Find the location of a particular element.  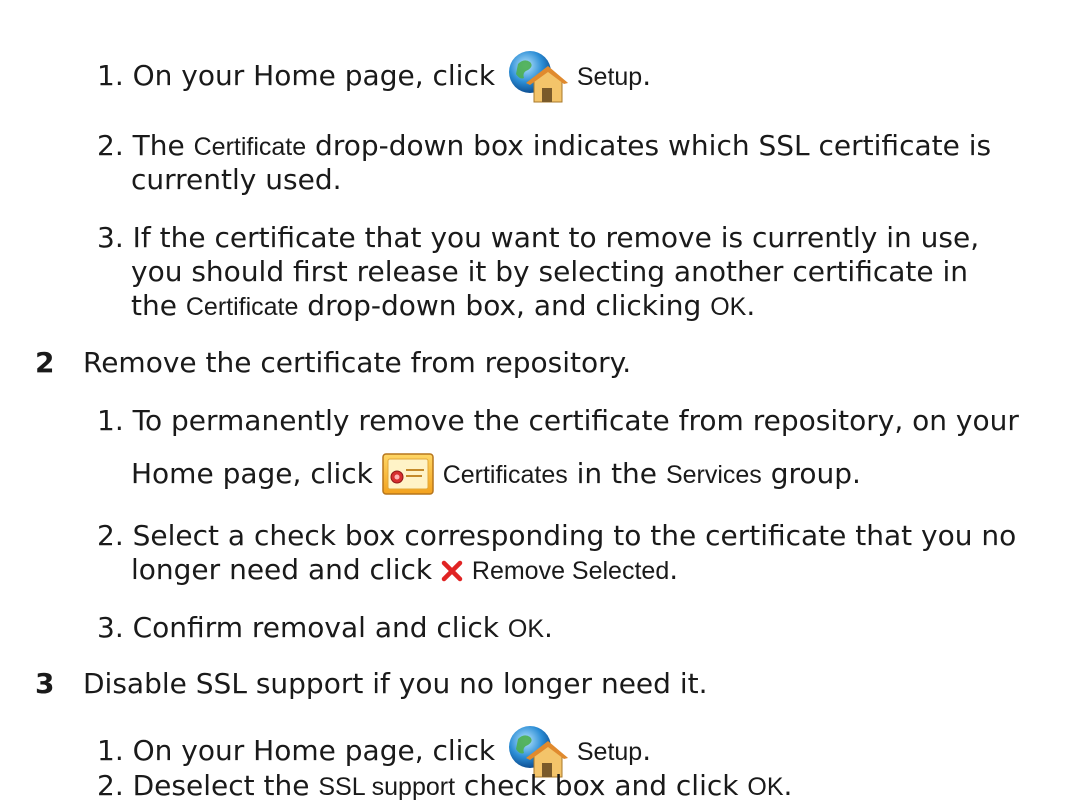

step1-item1: 1. On your Home page, click Setup. is located at coordinates (374, 77).